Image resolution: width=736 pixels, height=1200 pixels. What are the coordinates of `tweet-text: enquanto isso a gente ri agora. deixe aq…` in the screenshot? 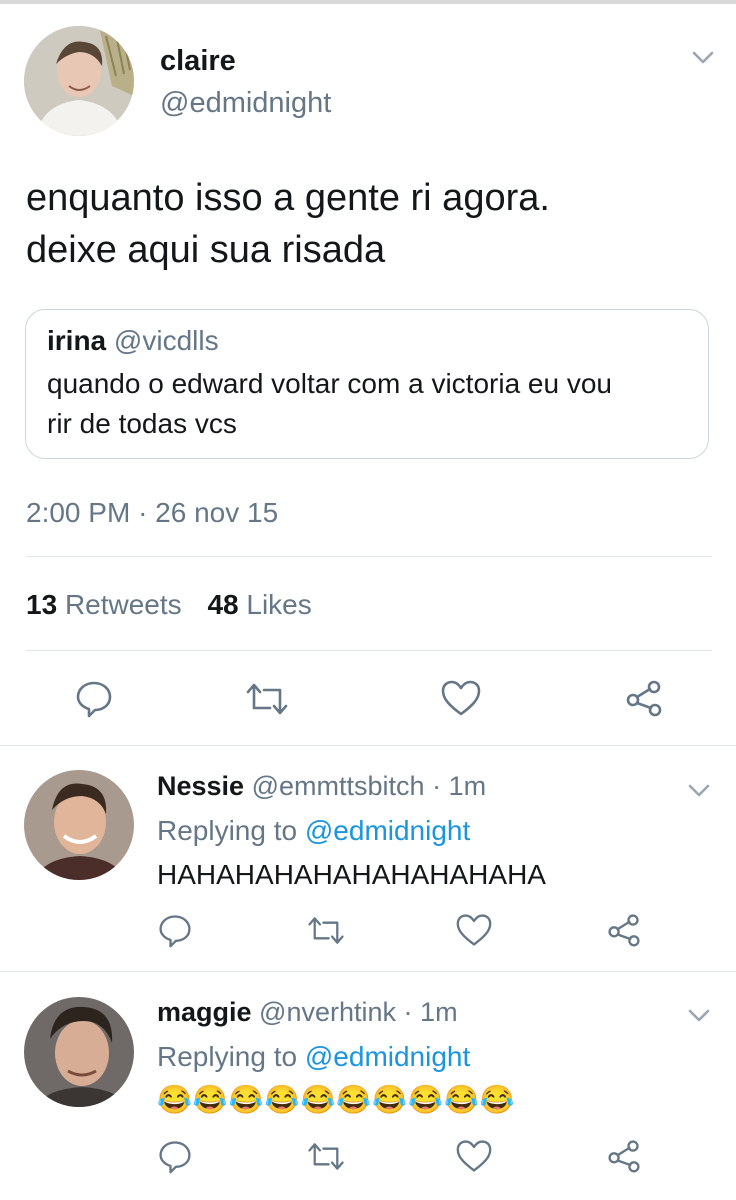 It's located at (288, 224).